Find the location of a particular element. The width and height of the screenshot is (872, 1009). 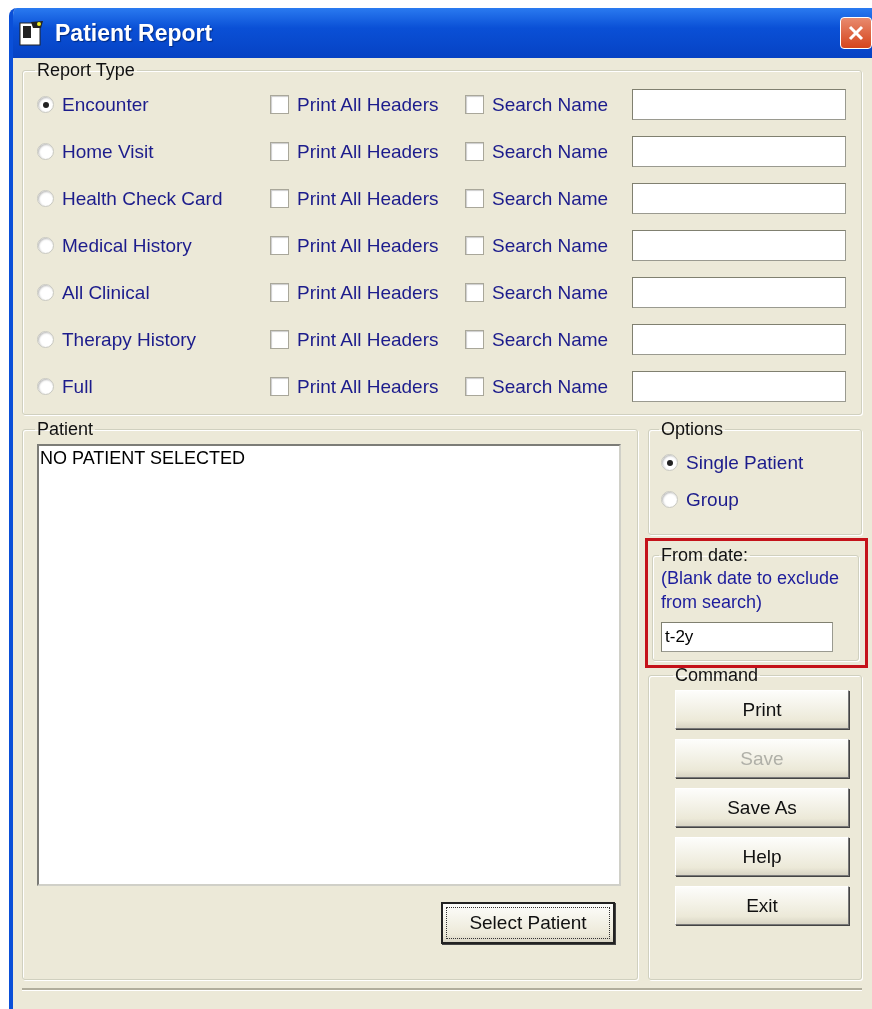

hint-text: (Blank date to exclude from search) is located at coordinates (751, 590).